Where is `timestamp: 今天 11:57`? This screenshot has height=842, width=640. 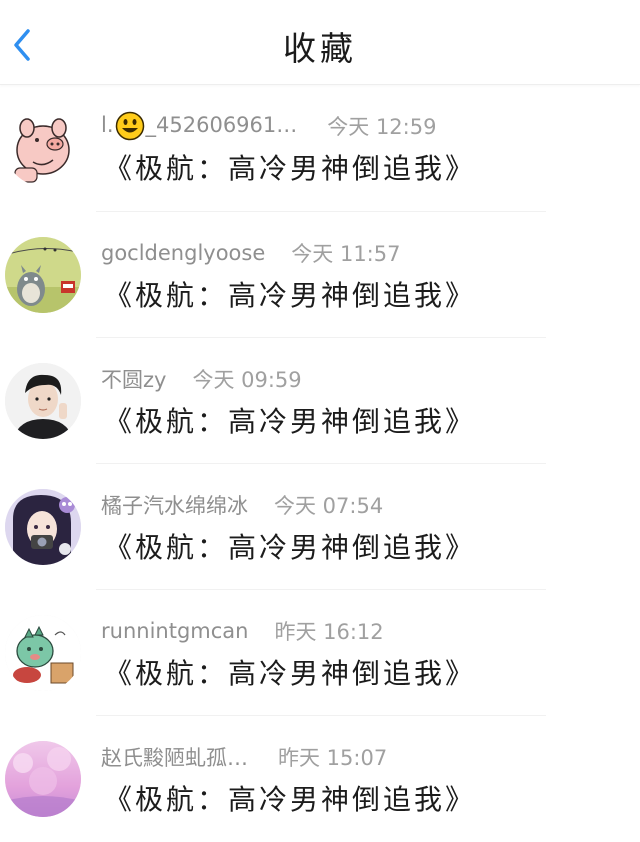 timestamp: 今天 11:57 is located at coordinates (346, 254).